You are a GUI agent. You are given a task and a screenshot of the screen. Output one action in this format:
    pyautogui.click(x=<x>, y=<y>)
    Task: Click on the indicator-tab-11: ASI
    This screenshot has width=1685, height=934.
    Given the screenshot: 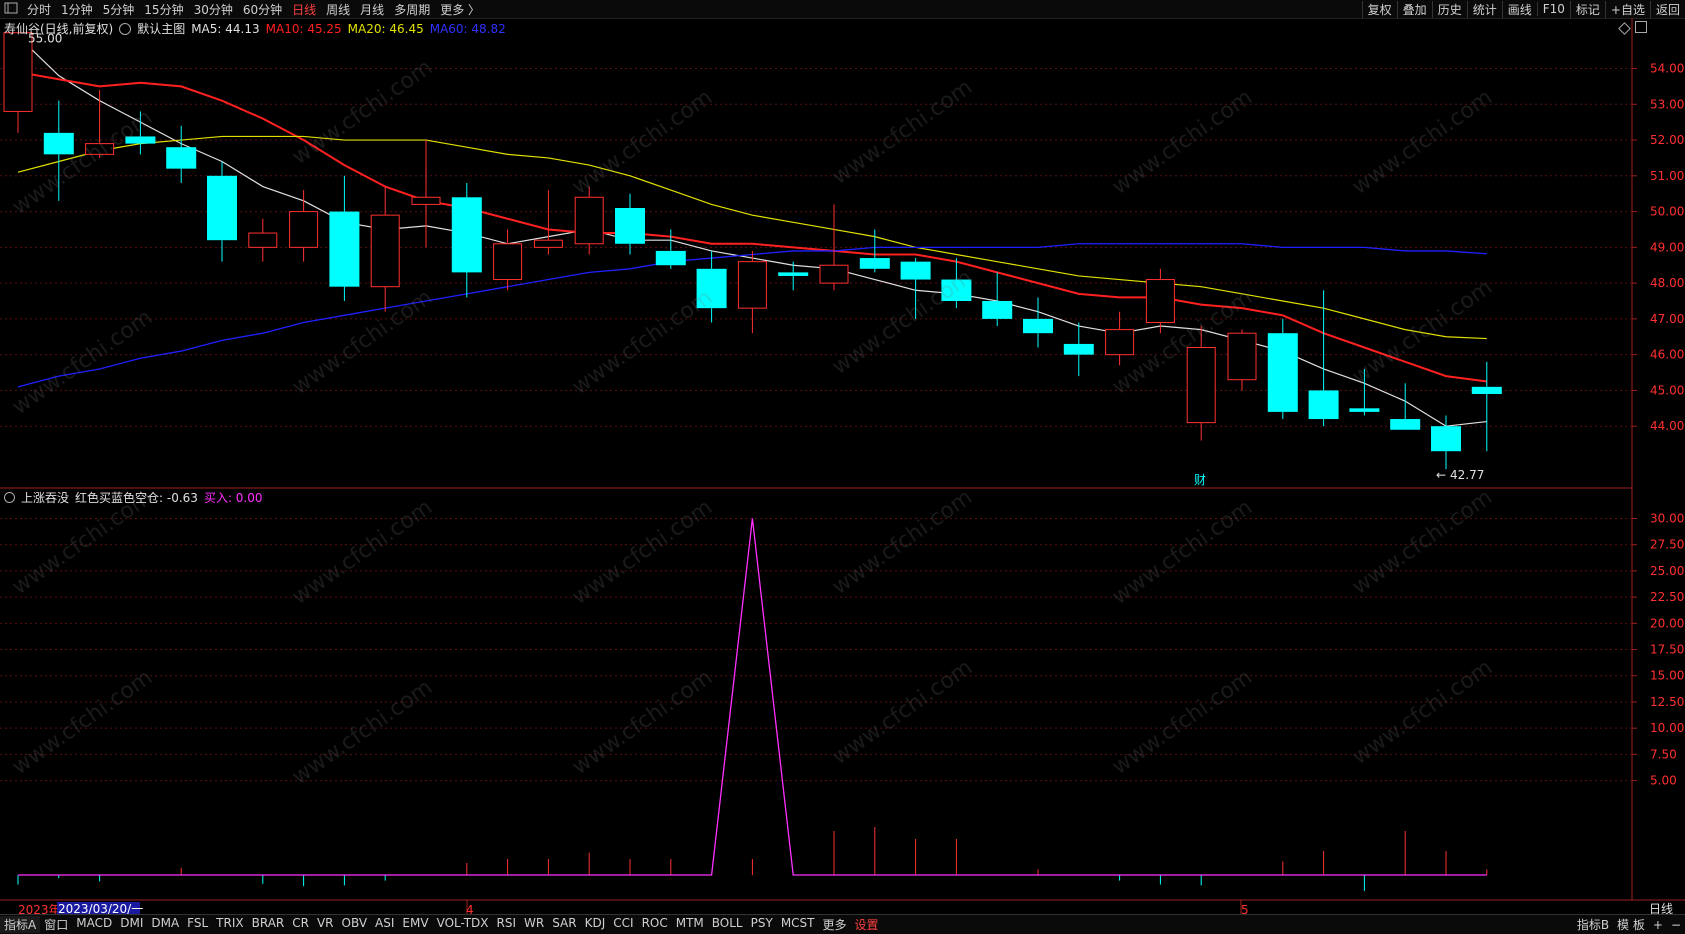 What is the action you would take?
    pyautogui.click(x=384, y=924)
    